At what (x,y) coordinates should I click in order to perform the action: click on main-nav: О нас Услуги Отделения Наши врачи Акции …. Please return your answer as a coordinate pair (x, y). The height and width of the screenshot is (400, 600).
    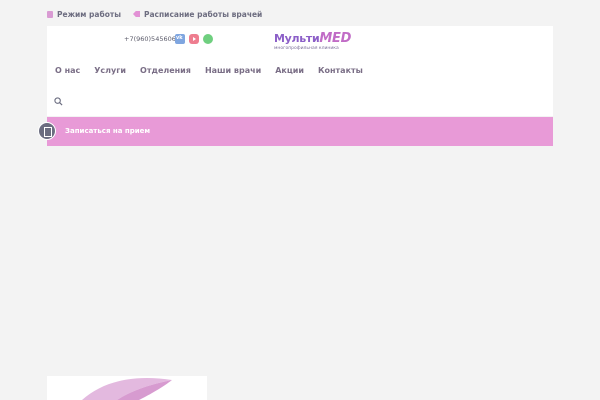
    Looking at the image, I should click on (209, 70).